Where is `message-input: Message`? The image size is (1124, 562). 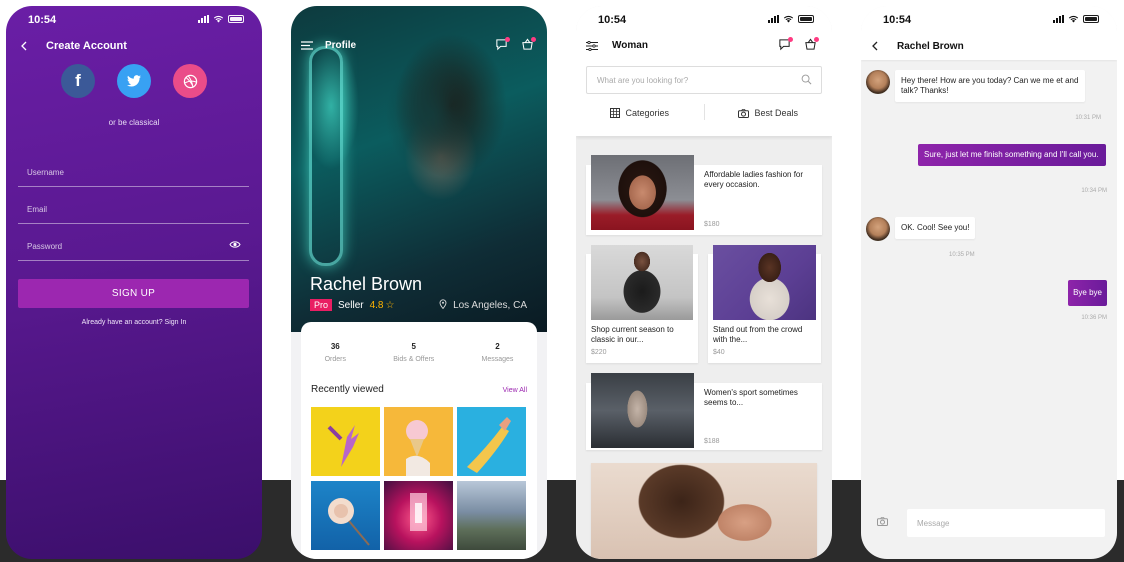
message-input: Message is located at coordinates (1006, 523).